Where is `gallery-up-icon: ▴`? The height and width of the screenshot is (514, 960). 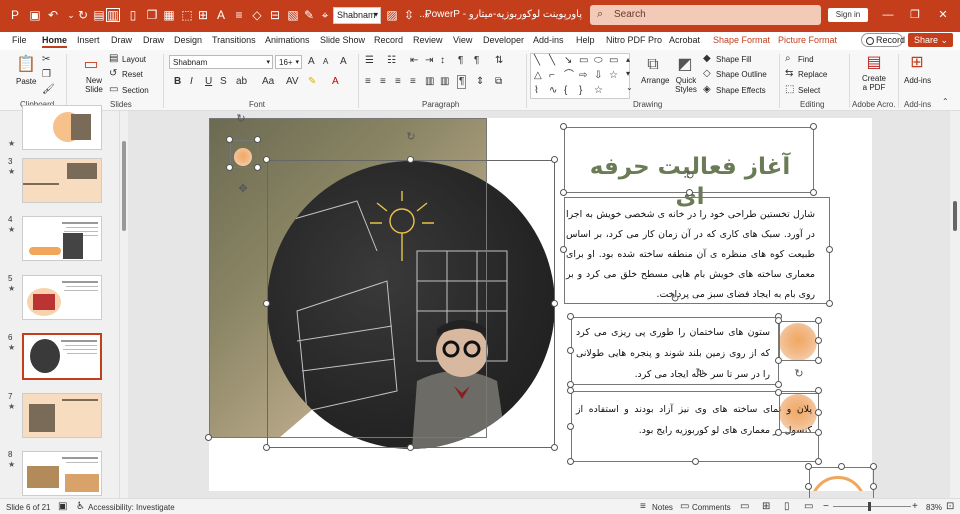
gallery-up-icon: ▴ is located at coordinates (628, 60).